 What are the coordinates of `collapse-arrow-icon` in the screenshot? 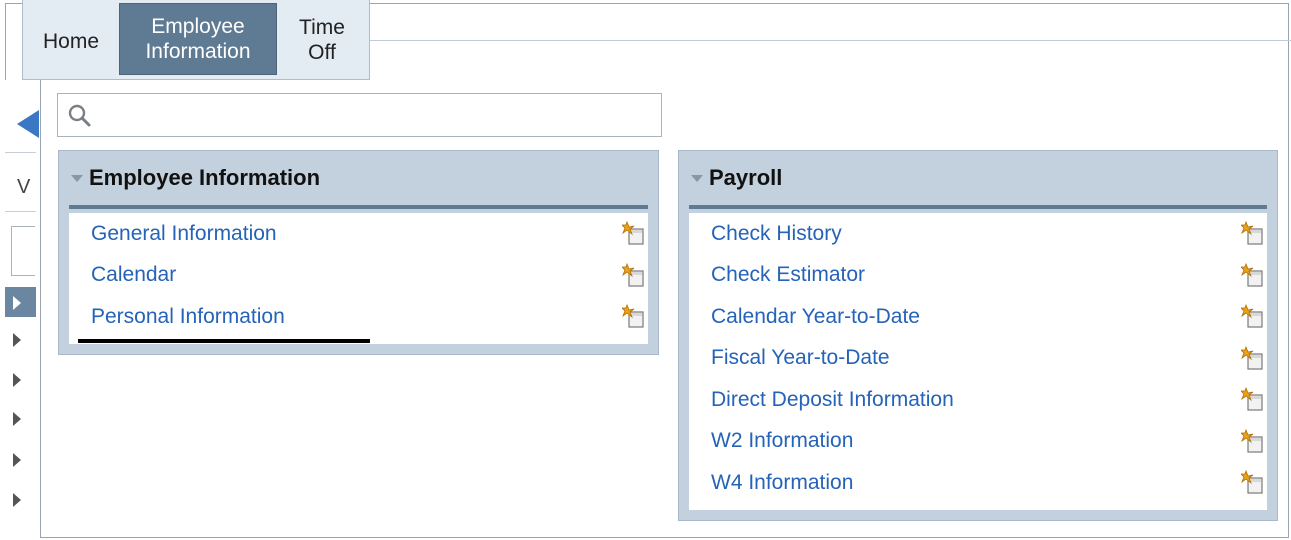 It's located at (28, 124).